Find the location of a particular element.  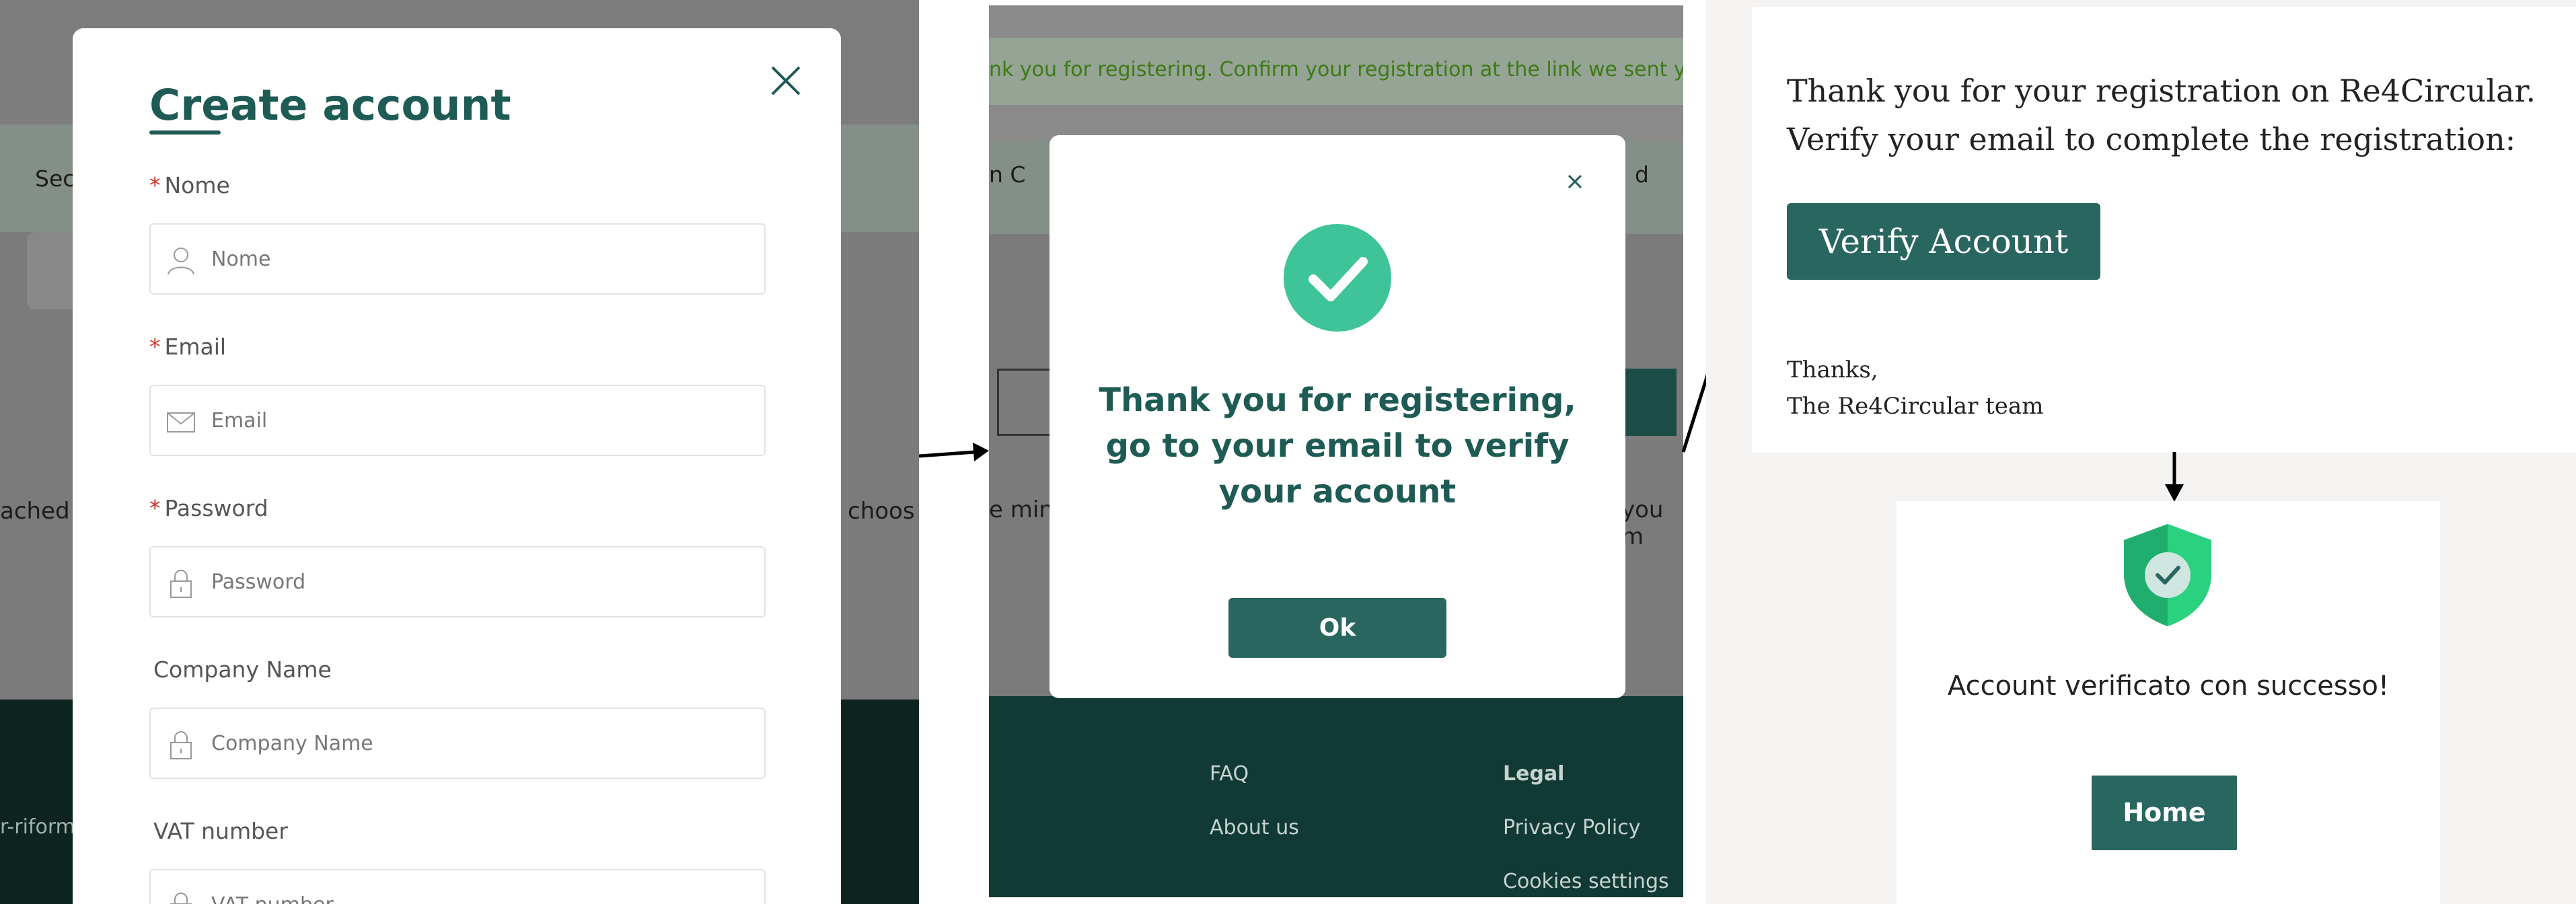

mail-icon is located at coordinates (181, 422).